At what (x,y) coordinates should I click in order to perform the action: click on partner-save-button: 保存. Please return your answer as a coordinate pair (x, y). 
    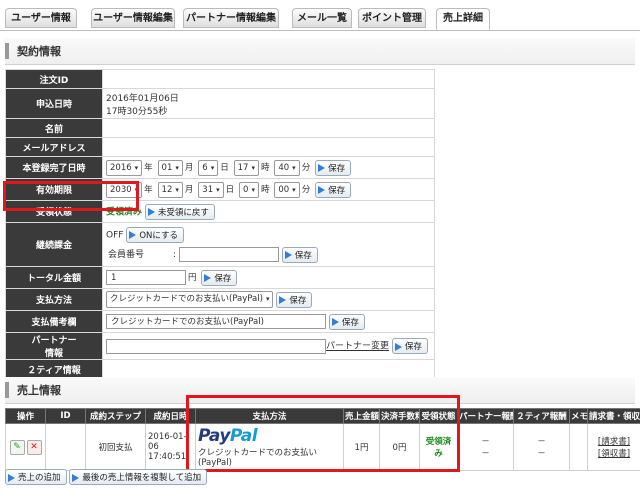
    Looking at the image, I should click on (409, 346).